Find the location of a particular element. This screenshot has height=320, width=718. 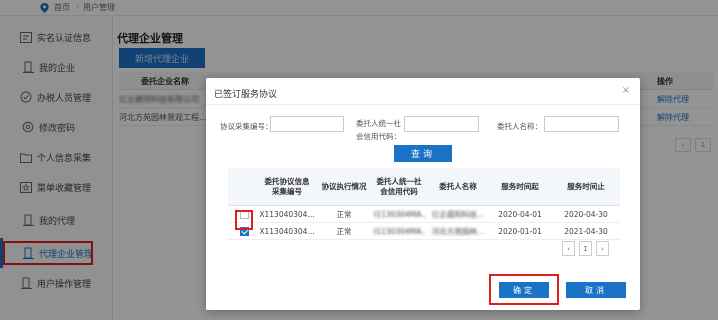

close-icon: × is located at coordinates (626, 90).